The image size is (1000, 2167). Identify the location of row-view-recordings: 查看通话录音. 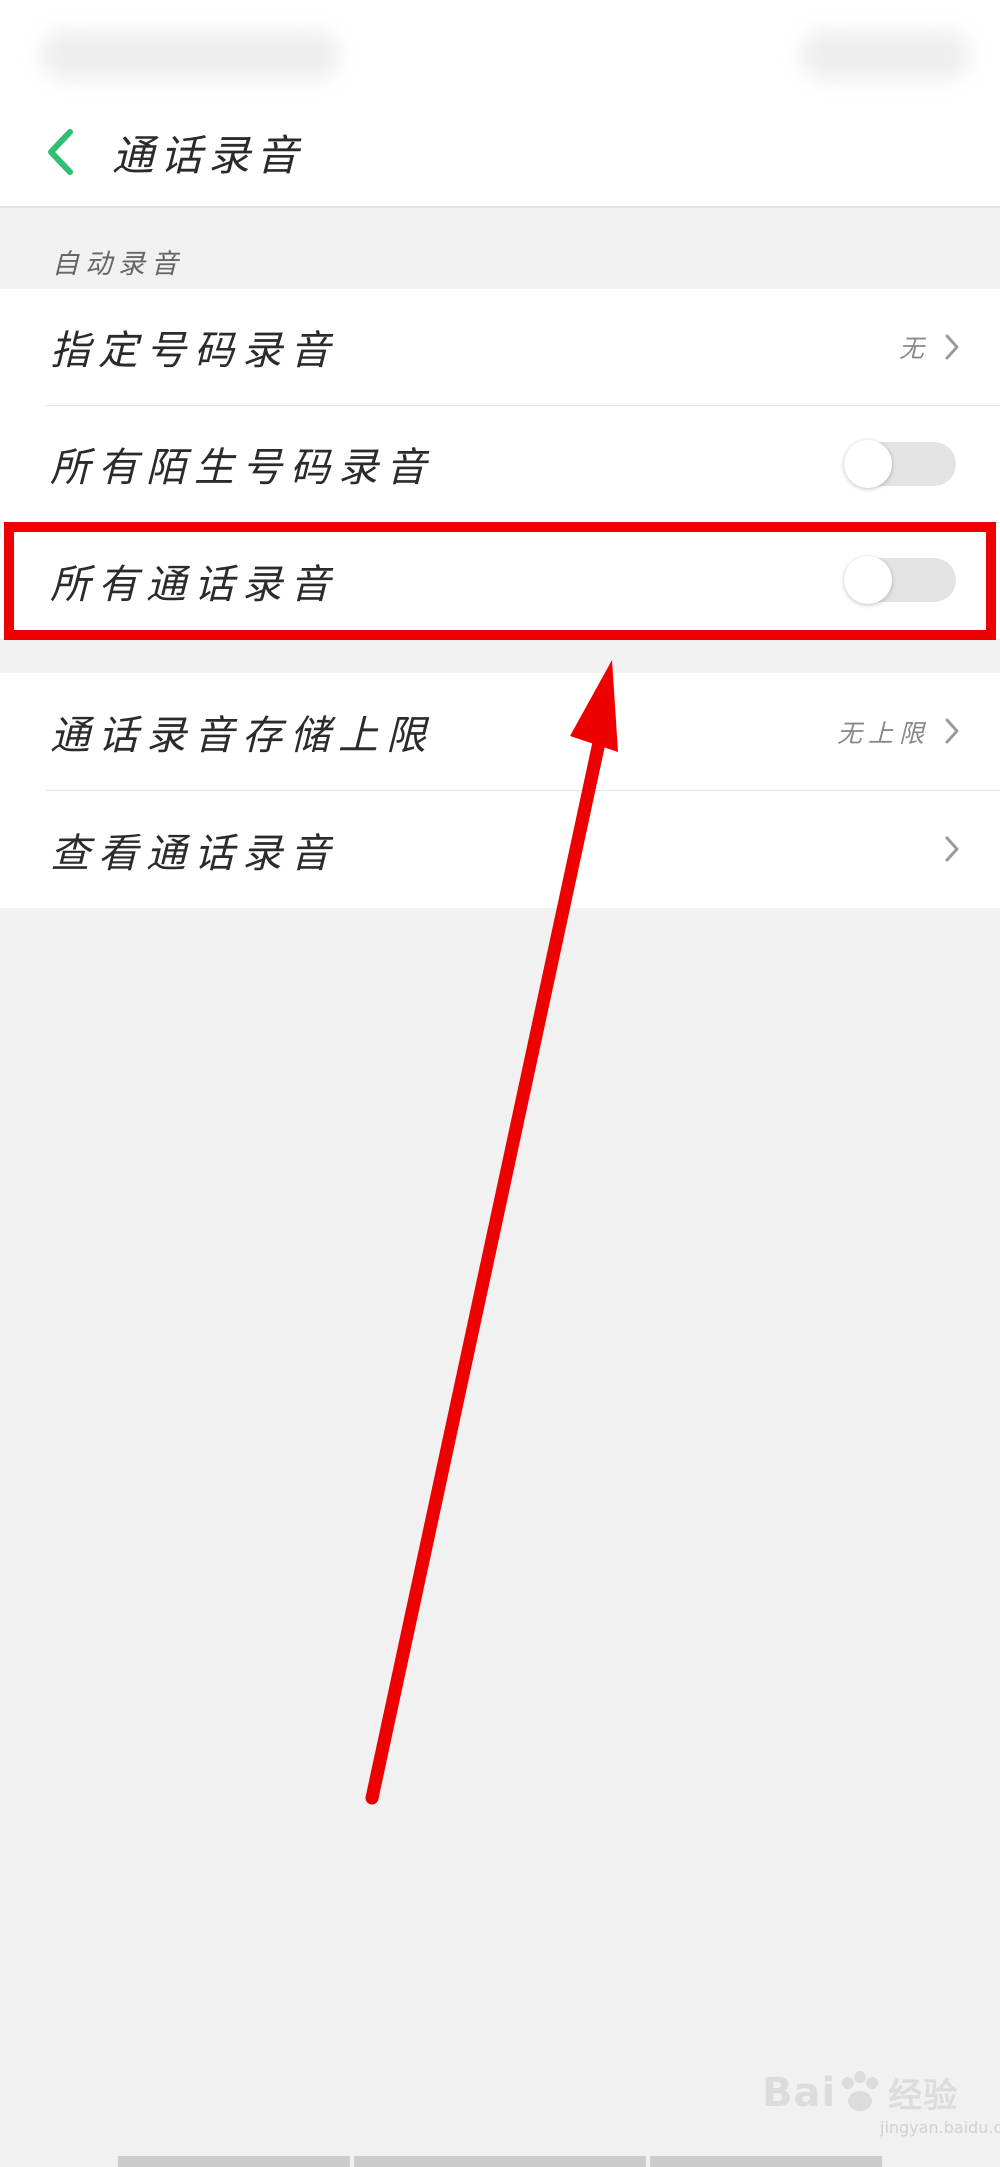
(500, 849).